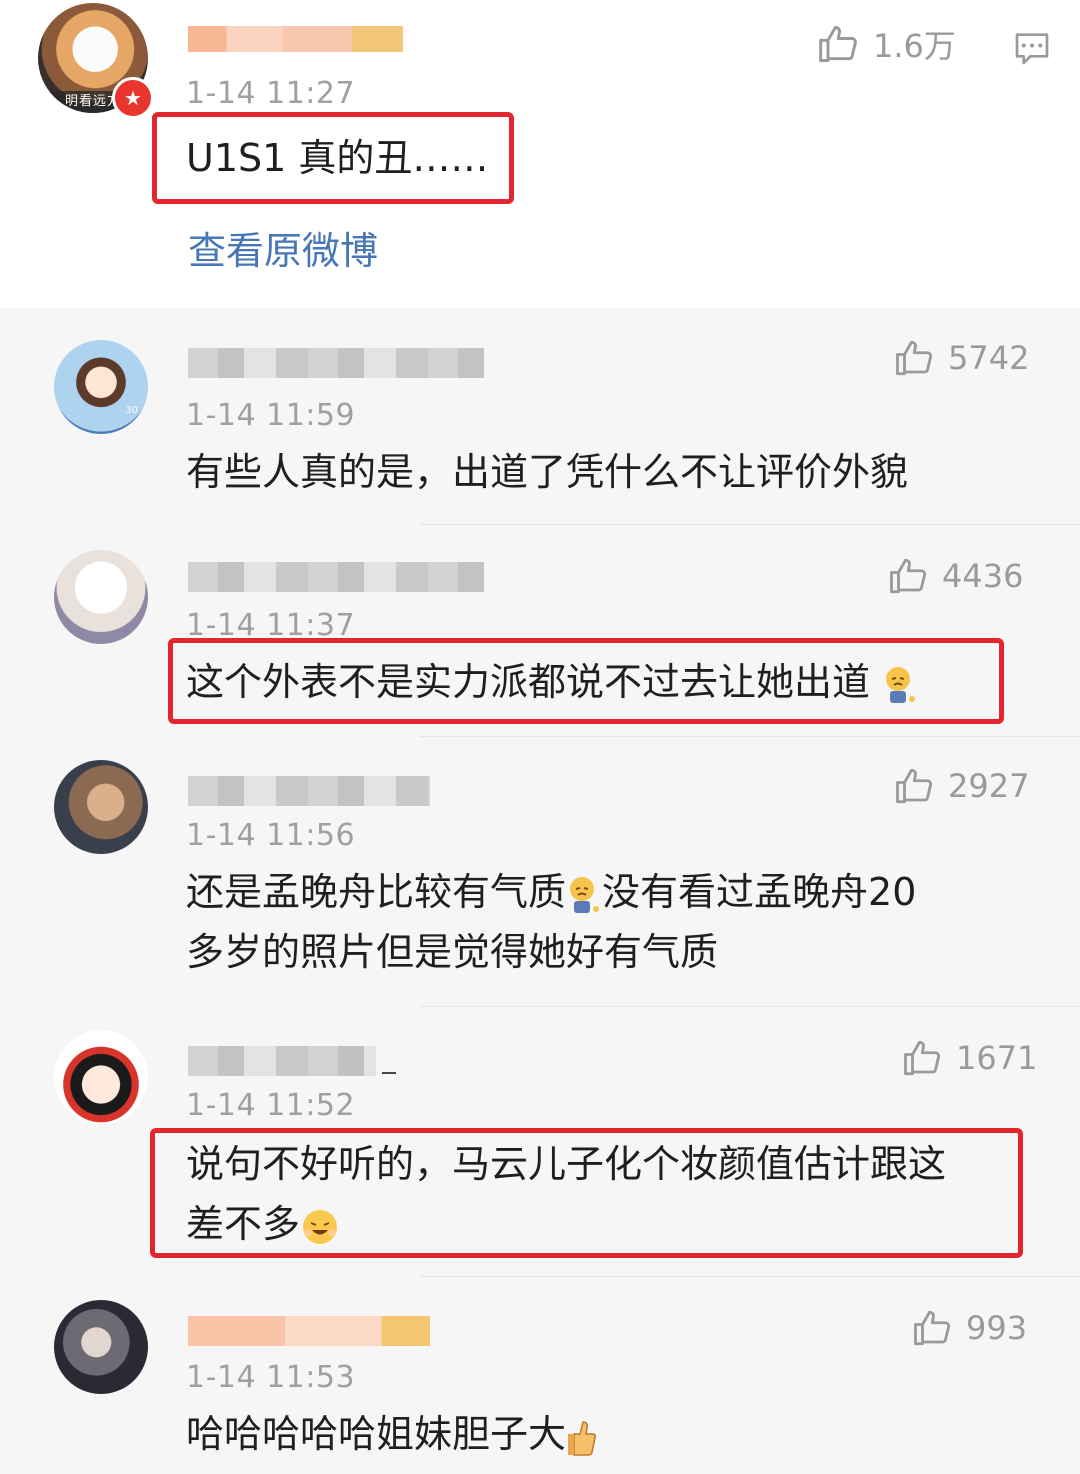  Describe the element at coordinates (997, 1328) in the screenshot. I see `reply-like-count: 993` at that location.